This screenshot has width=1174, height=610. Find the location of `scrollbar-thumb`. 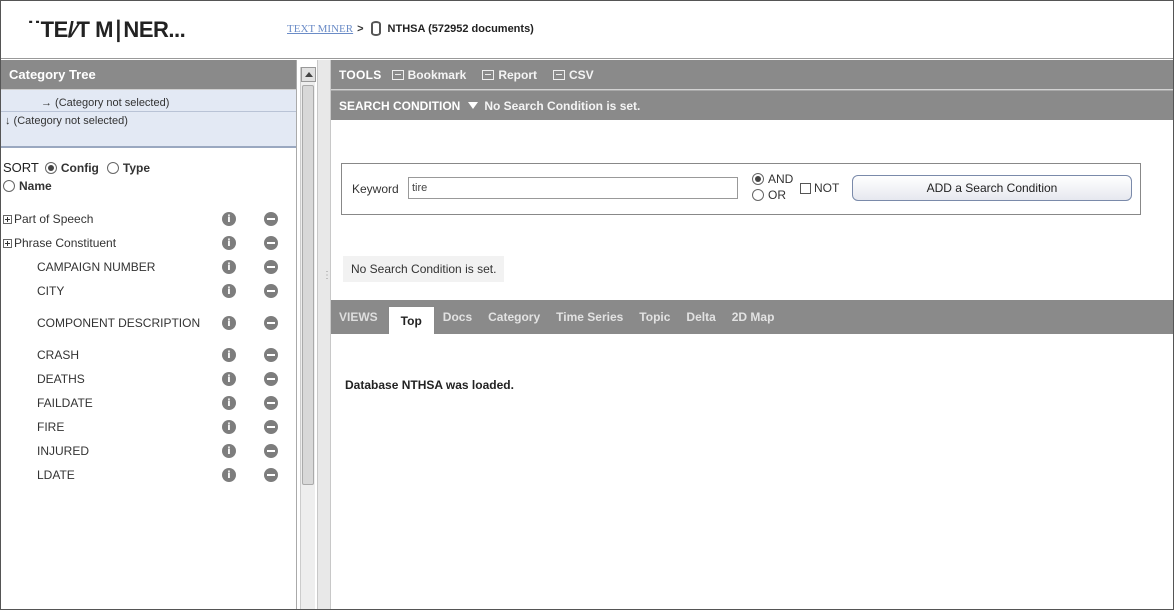

scrollbar-thumb is located at coordinates (308, 285).